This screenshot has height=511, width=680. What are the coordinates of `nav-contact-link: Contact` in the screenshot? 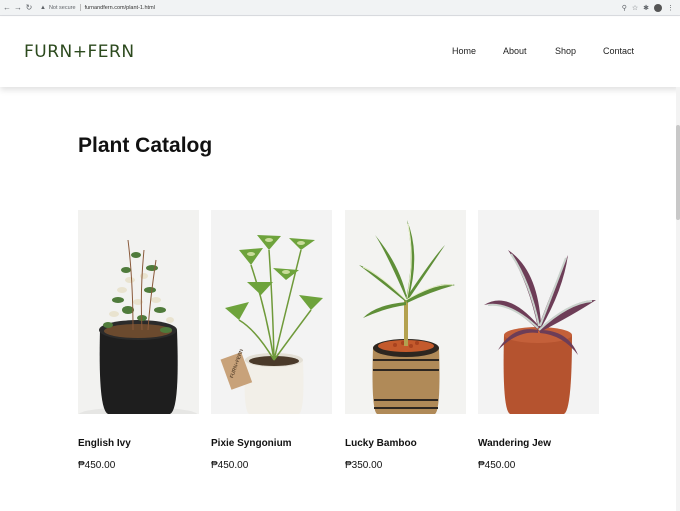 It's located at (618, 51).